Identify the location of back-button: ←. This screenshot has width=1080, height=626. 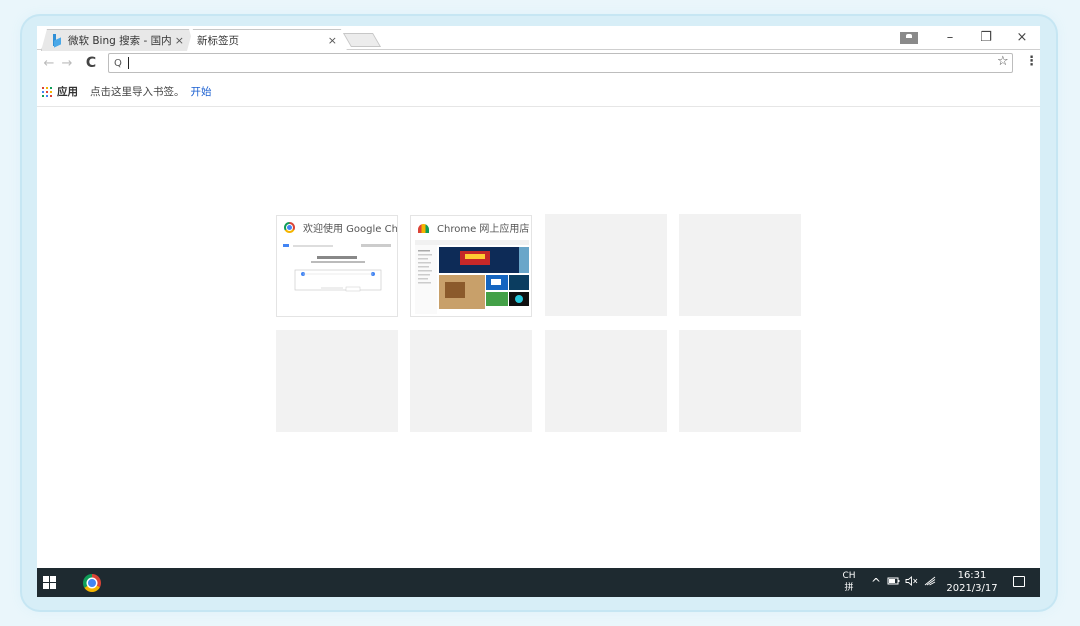
(49, 63).